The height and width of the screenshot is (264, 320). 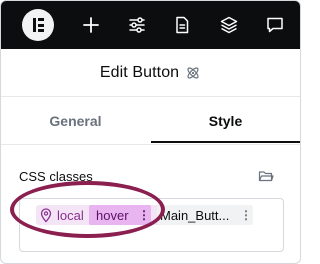 I want to click on state-chip-hover: hover ⋮, so click(x=120, y=215).